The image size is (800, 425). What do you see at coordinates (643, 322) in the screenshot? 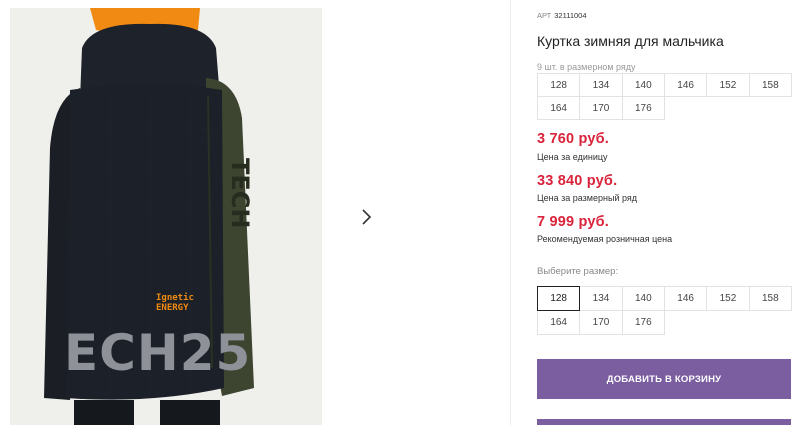
I see `size-option: 176` at bounding box center [643, 322].